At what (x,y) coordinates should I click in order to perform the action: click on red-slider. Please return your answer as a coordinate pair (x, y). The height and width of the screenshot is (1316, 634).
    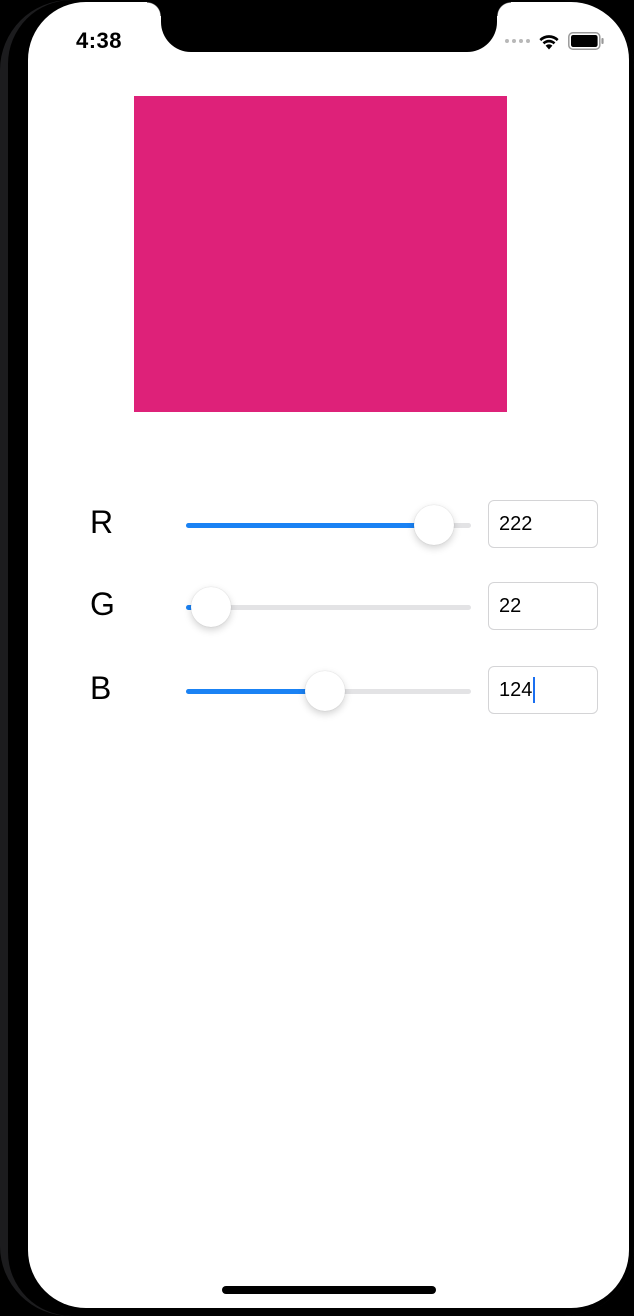
    Looking at the image, I should click on (328, 525).